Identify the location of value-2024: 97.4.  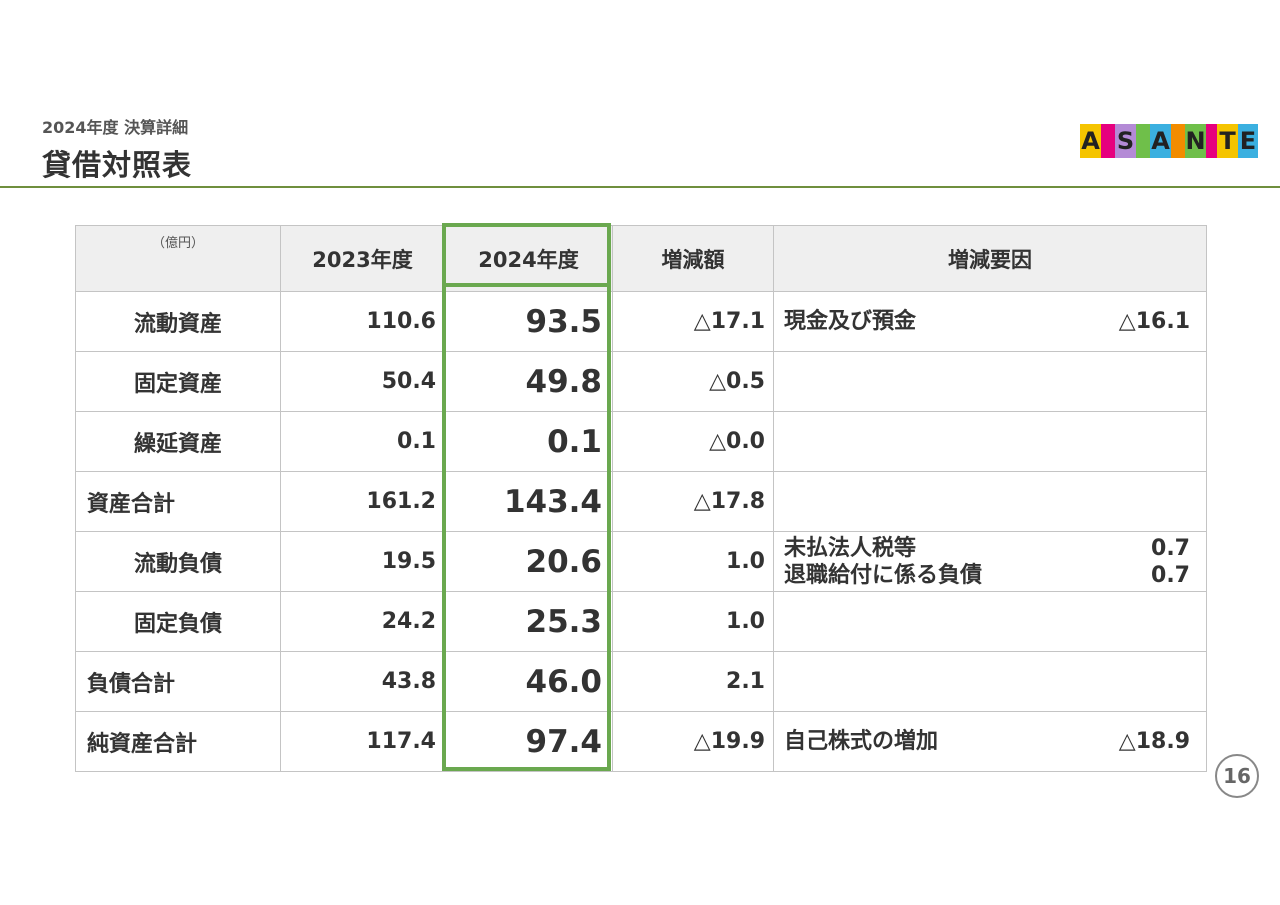
(528, 741).